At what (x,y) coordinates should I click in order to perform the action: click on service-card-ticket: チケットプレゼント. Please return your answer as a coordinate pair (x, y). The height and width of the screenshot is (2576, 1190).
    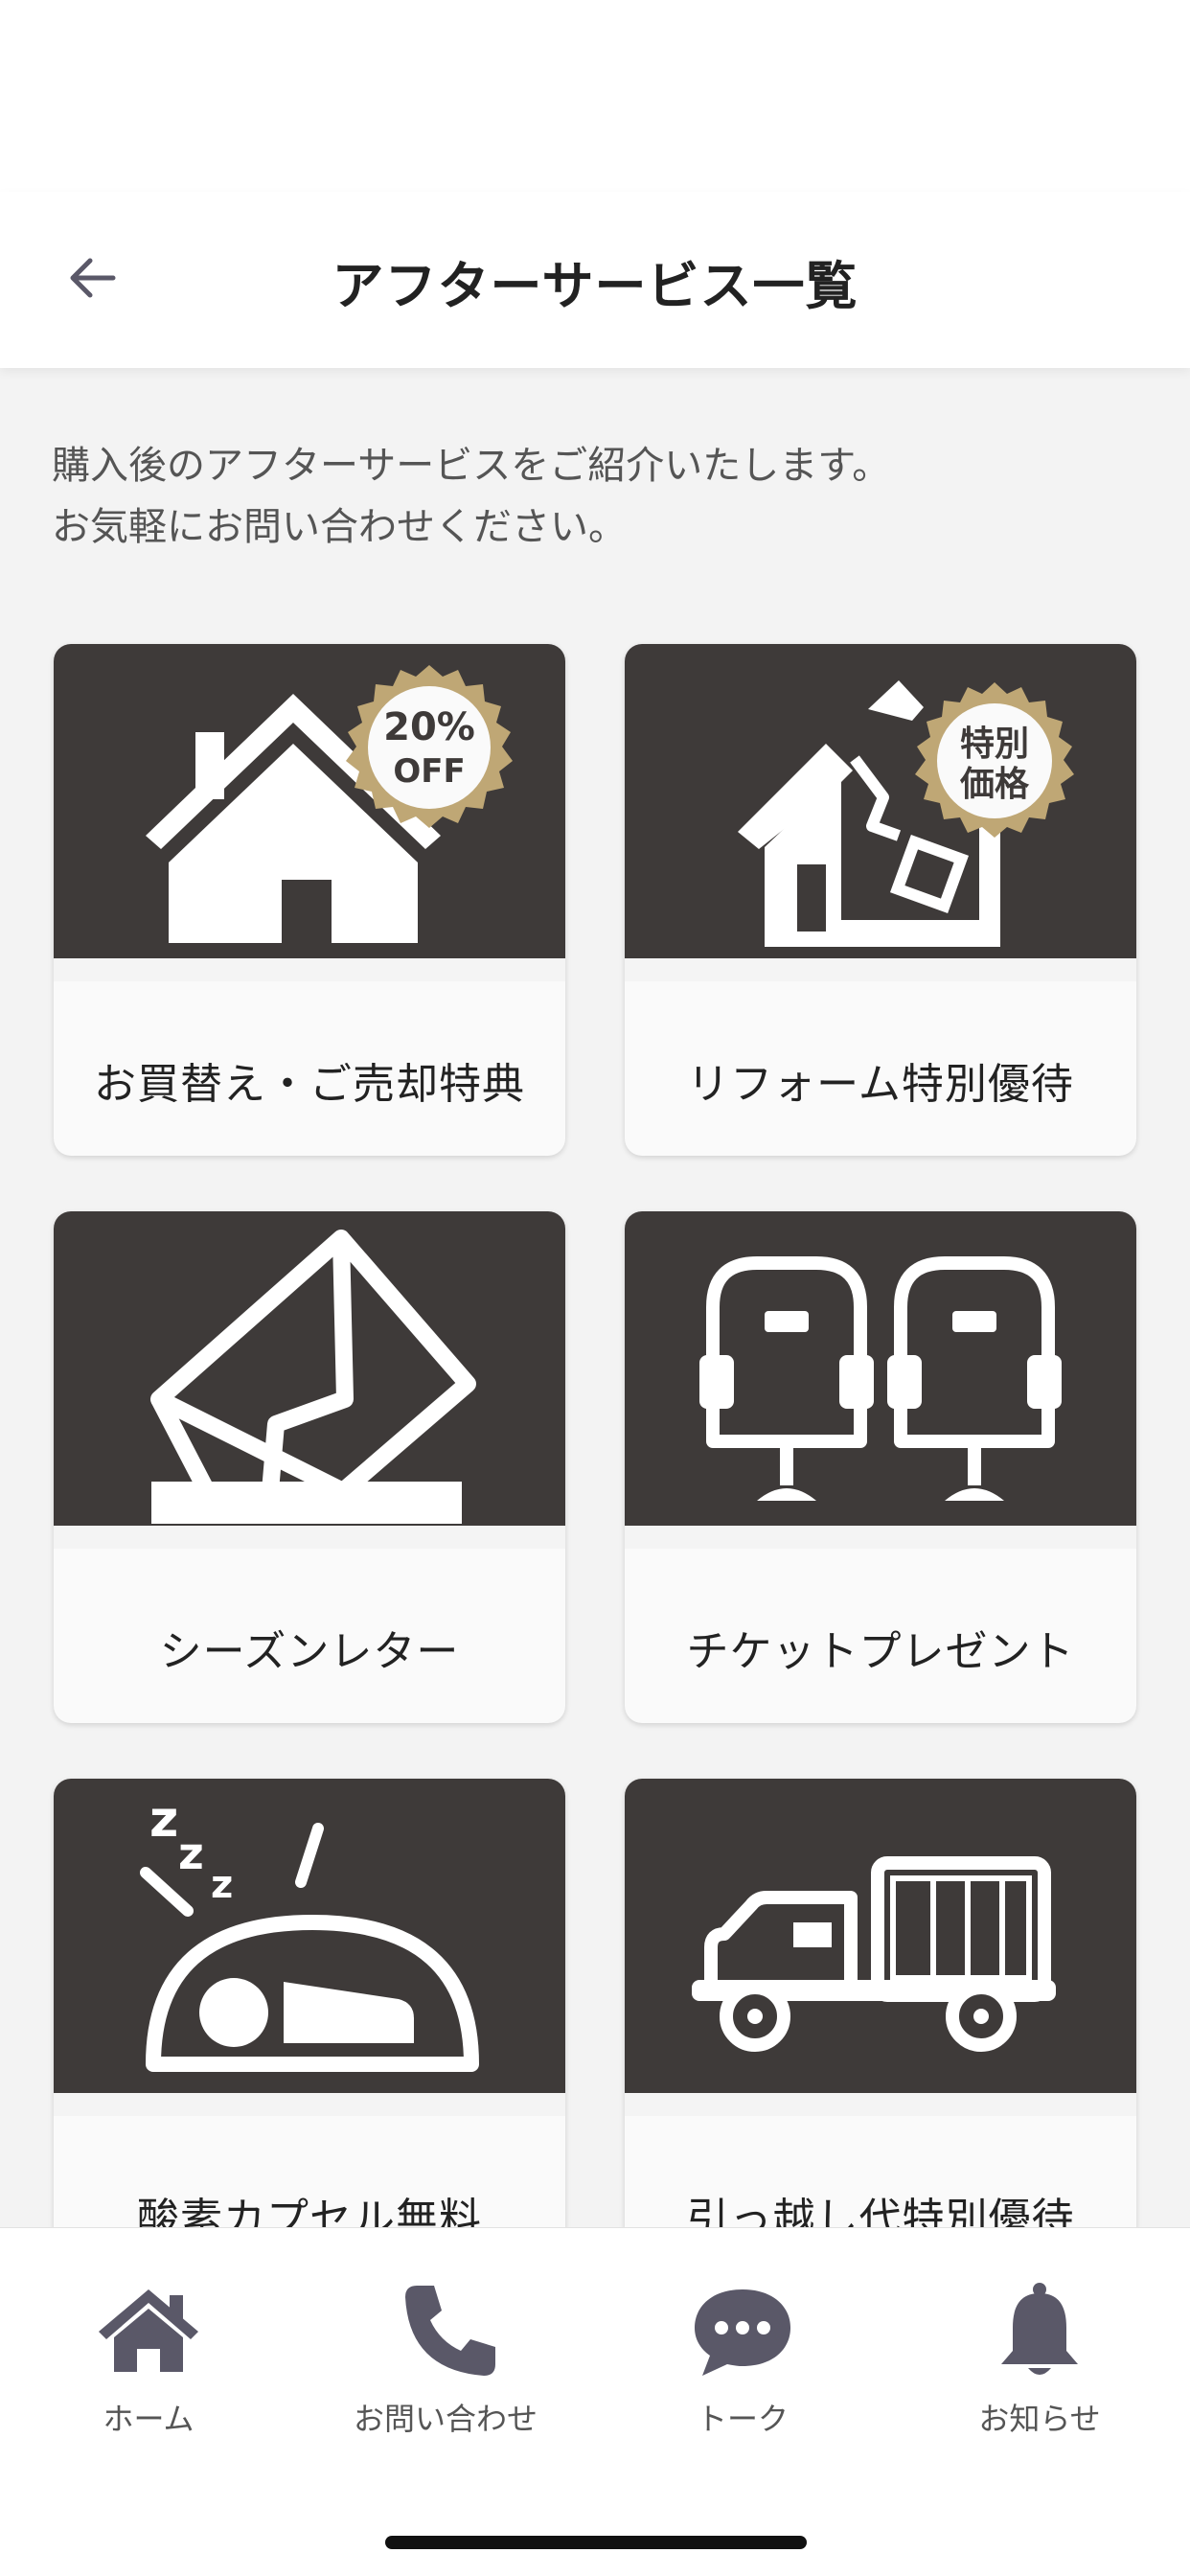
    Looking at the image, I should click on (881, 1467).